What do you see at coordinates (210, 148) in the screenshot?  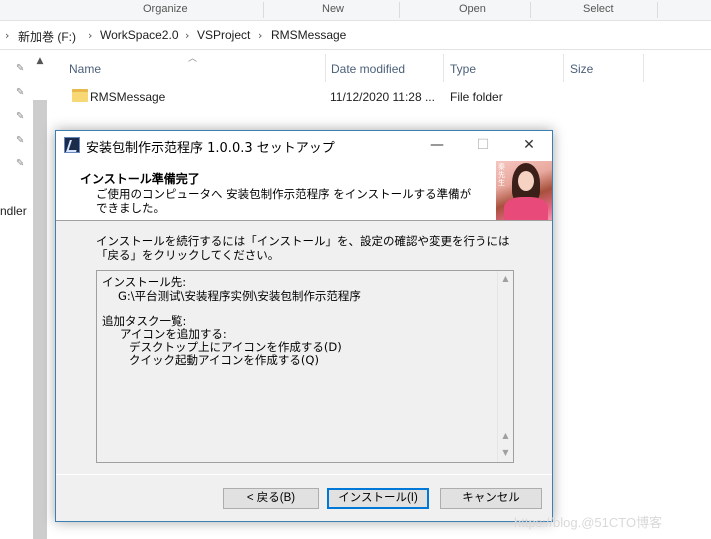 I see `dialog-title: 安装包制作示范程序 1.0.0.3 セットアップ` at bounding box center [210, 148].